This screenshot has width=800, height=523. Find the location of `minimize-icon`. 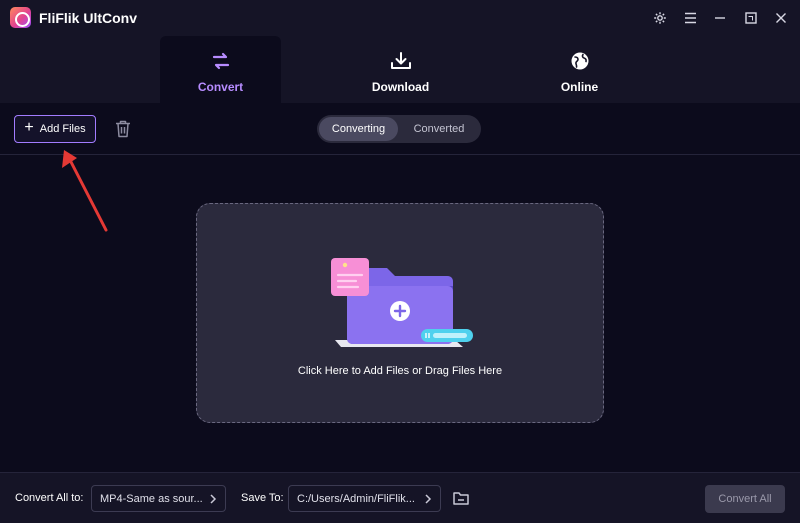

minimize-icon is located at coordinates (720, 18).